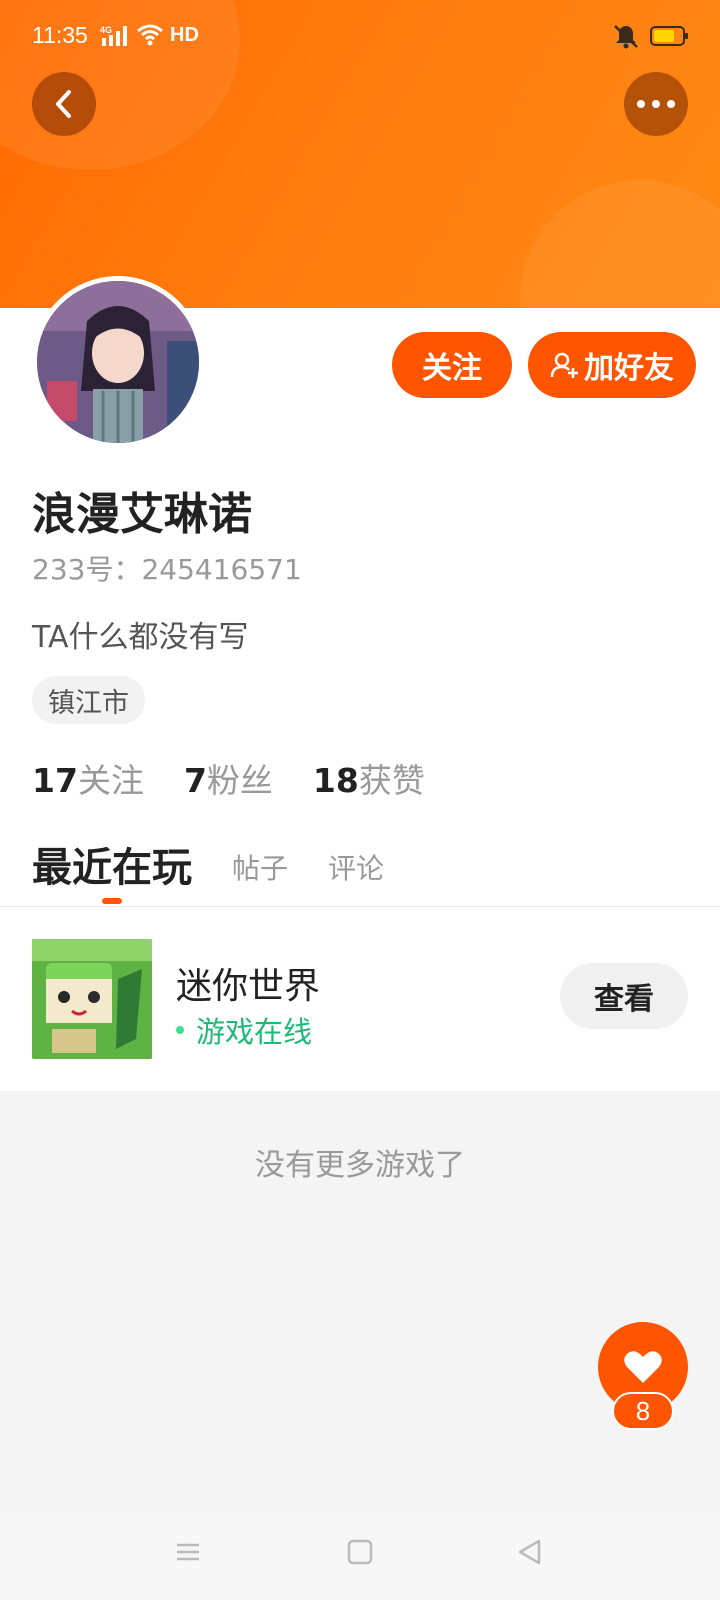 Image resolution: width=720 pixels, height=1600 pixels. What do you see at coordinates (260, 870) in the screenshot?
I see `tab-posts: 帖子` at bounding box center [260, 870].